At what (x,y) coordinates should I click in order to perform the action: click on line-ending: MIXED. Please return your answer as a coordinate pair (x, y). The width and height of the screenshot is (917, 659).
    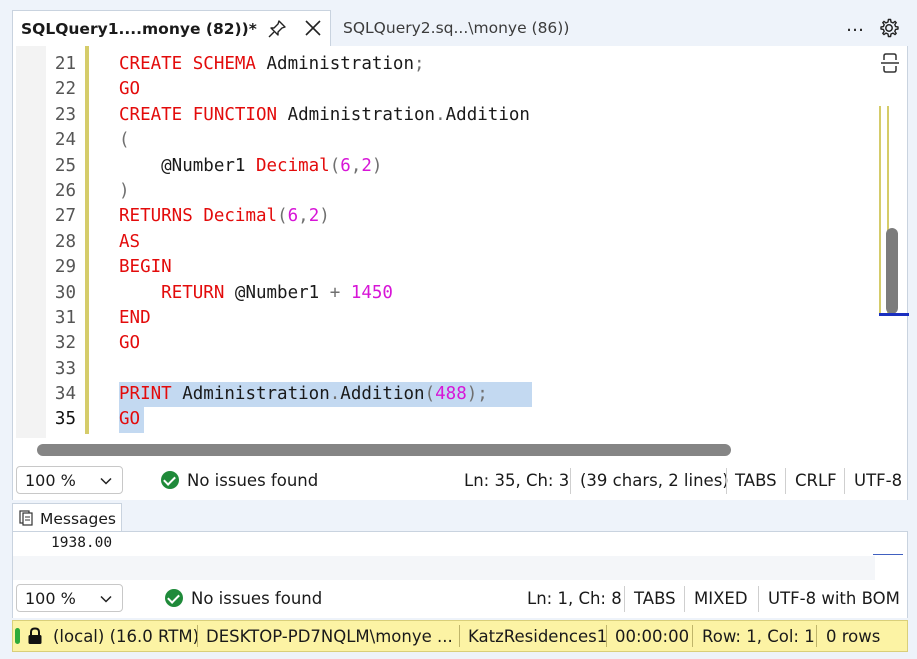
    Looking at the image, I should click on (721, 598).